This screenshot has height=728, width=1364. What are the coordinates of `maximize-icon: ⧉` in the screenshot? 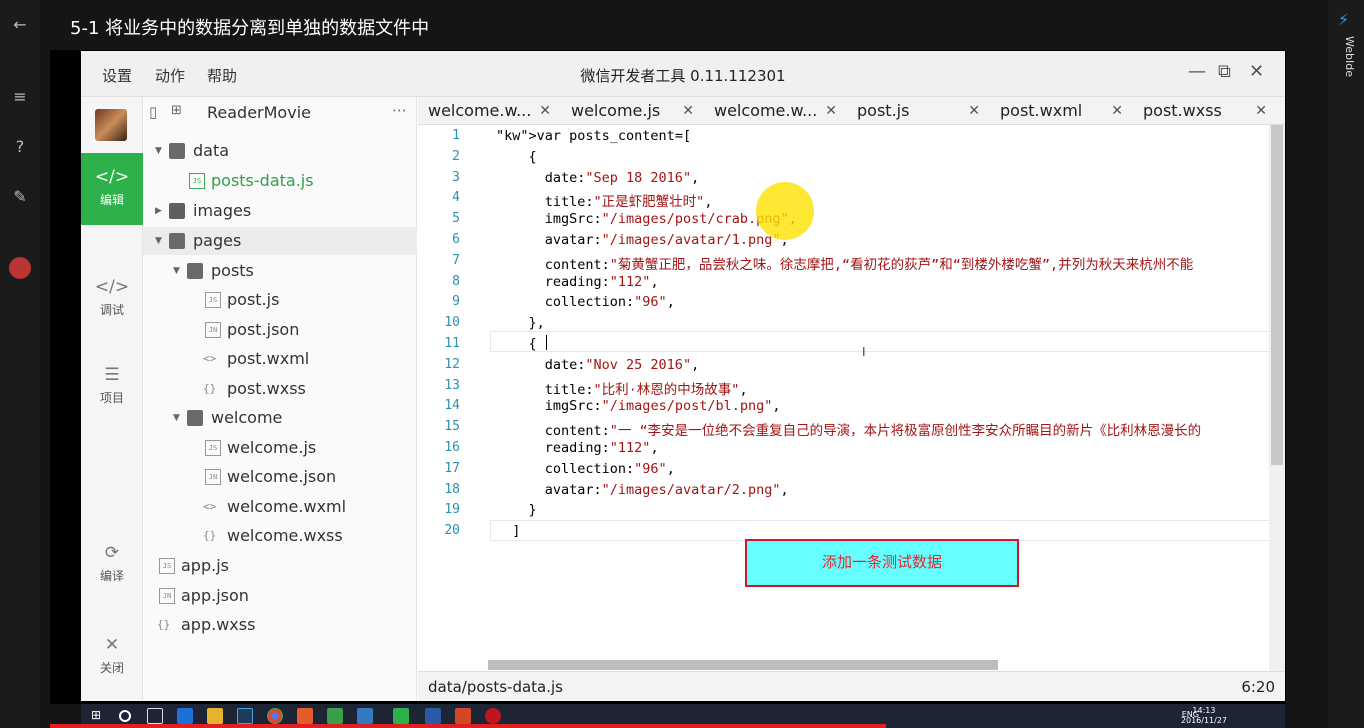 It's located at (1224, 71).